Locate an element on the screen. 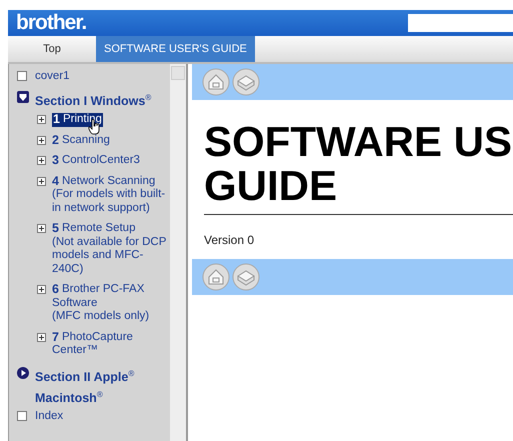  tree-item: 4 Network Scanning is located at coordinates (109, 181).